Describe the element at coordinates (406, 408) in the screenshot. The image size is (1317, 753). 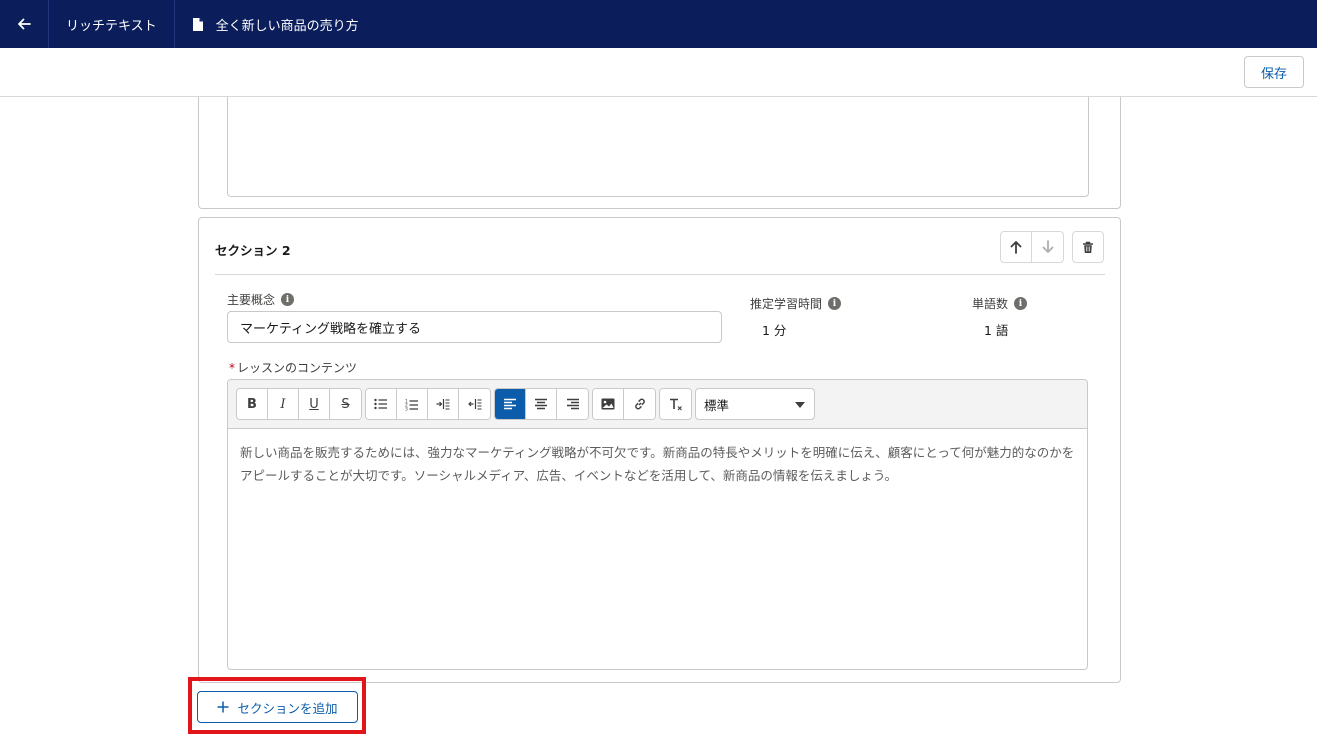
I see `svg-text: 3` at that location.